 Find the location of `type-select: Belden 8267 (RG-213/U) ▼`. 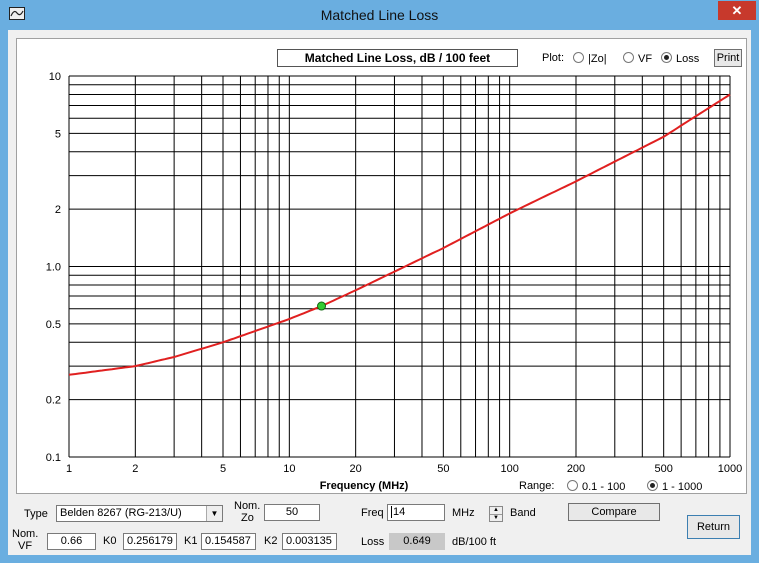

type-select: Belden 8267 (RG-213/U) ▼ is located at coordinates (139, 513).